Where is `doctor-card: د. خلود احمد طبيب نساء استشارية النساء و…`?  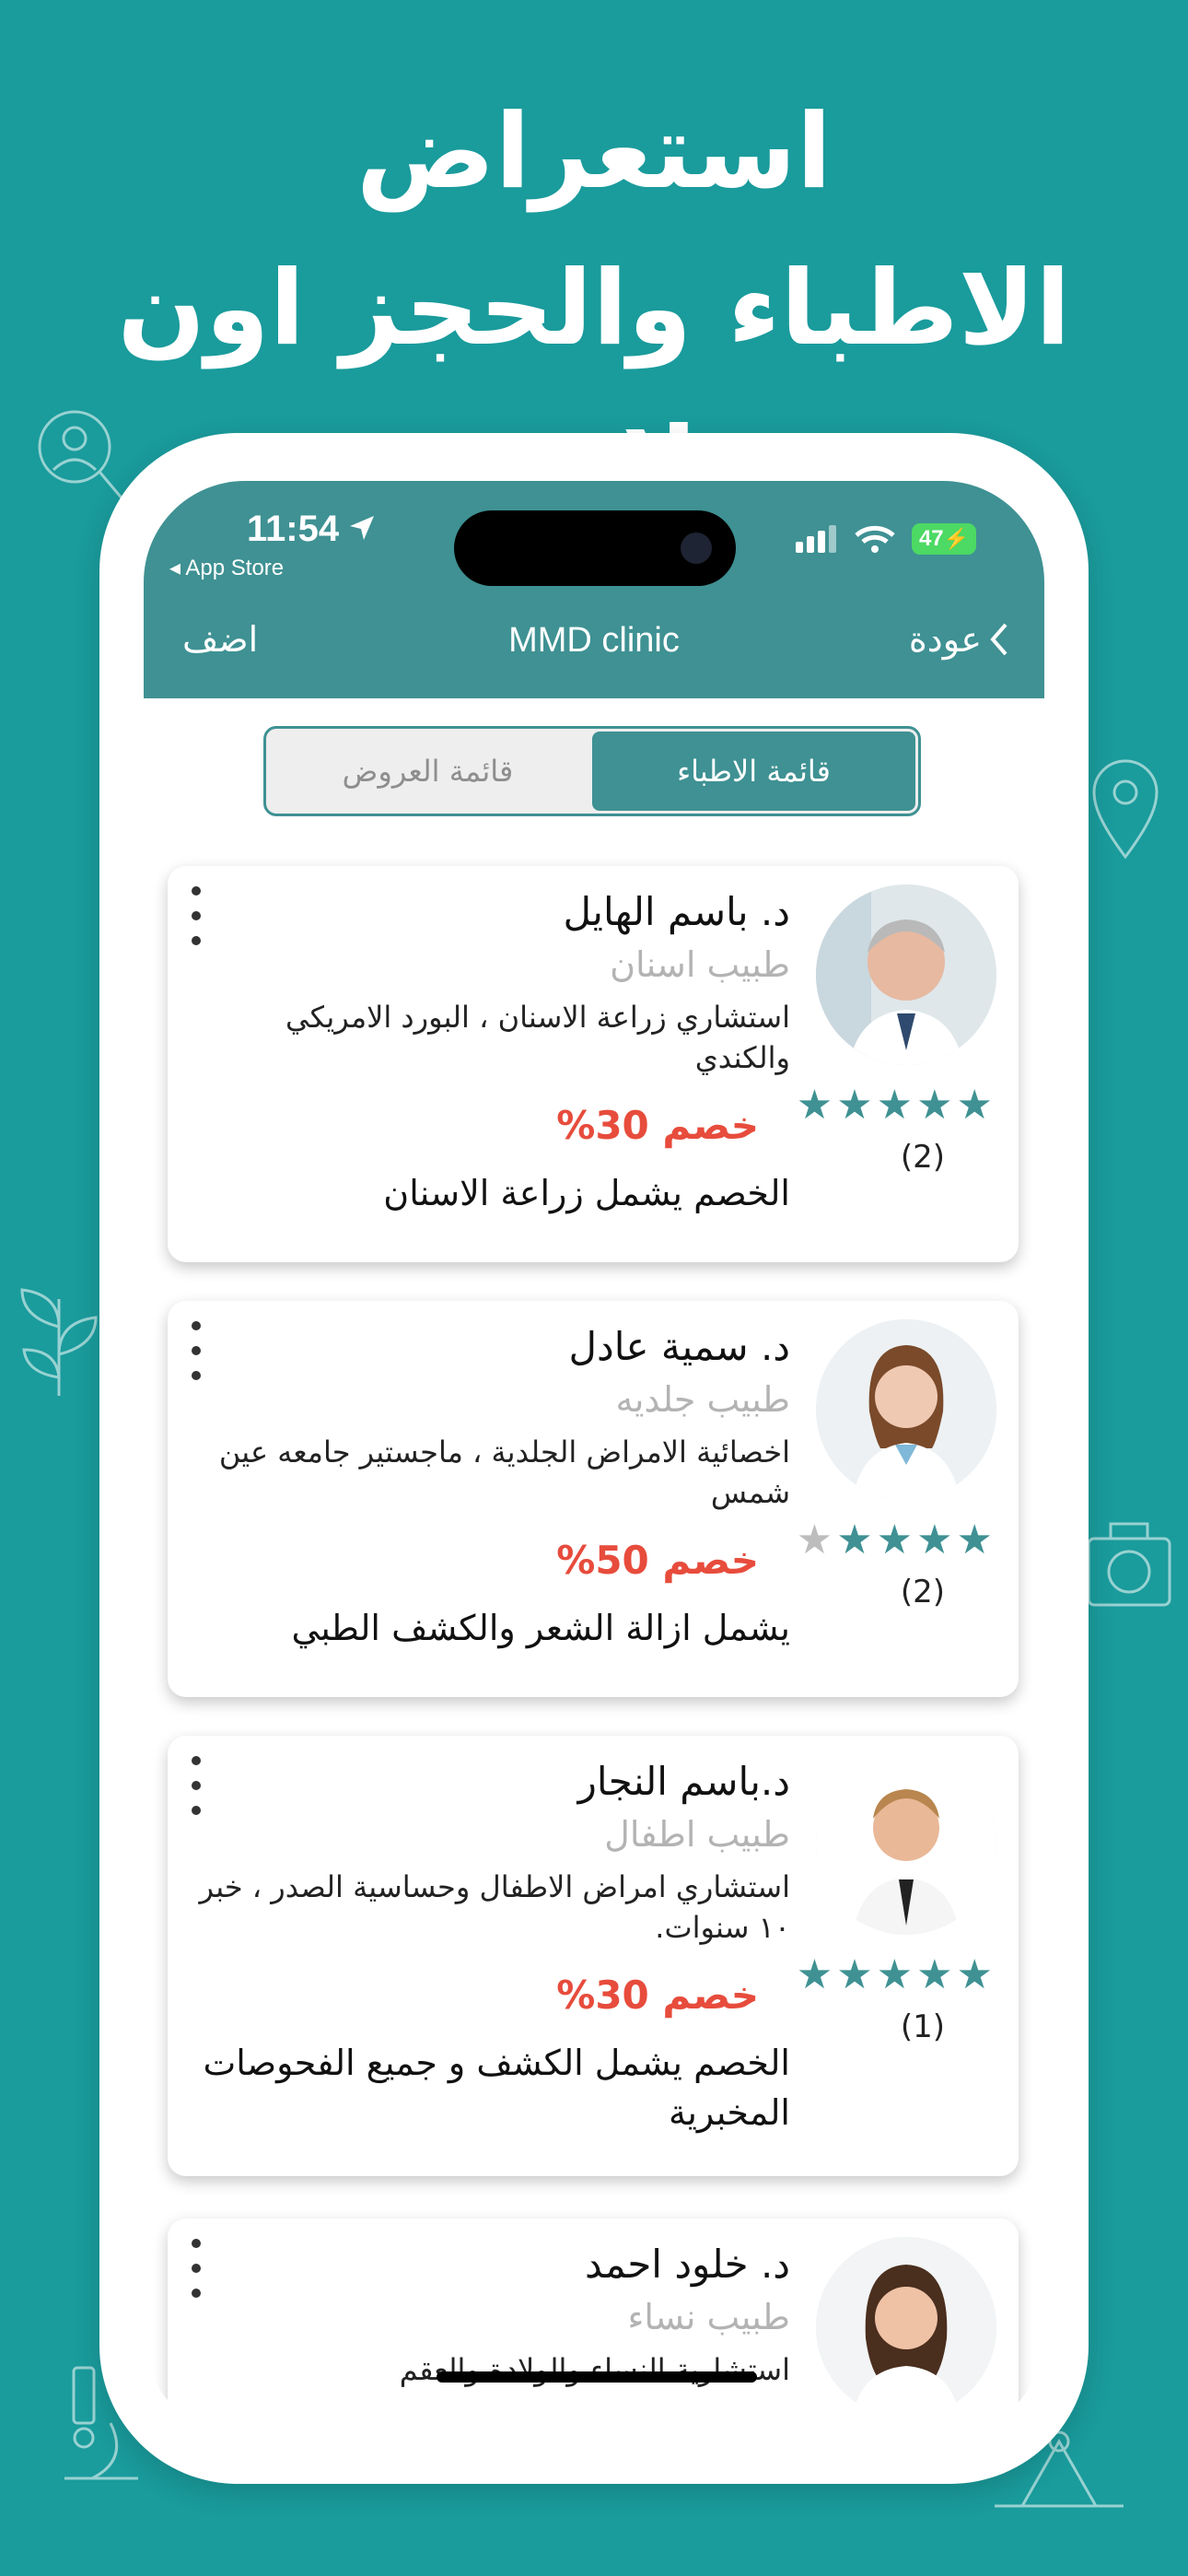 doctor-card: د. خلود احمد طبيب نساء استشارية النساء و… is located at coordinates (593, 2327).